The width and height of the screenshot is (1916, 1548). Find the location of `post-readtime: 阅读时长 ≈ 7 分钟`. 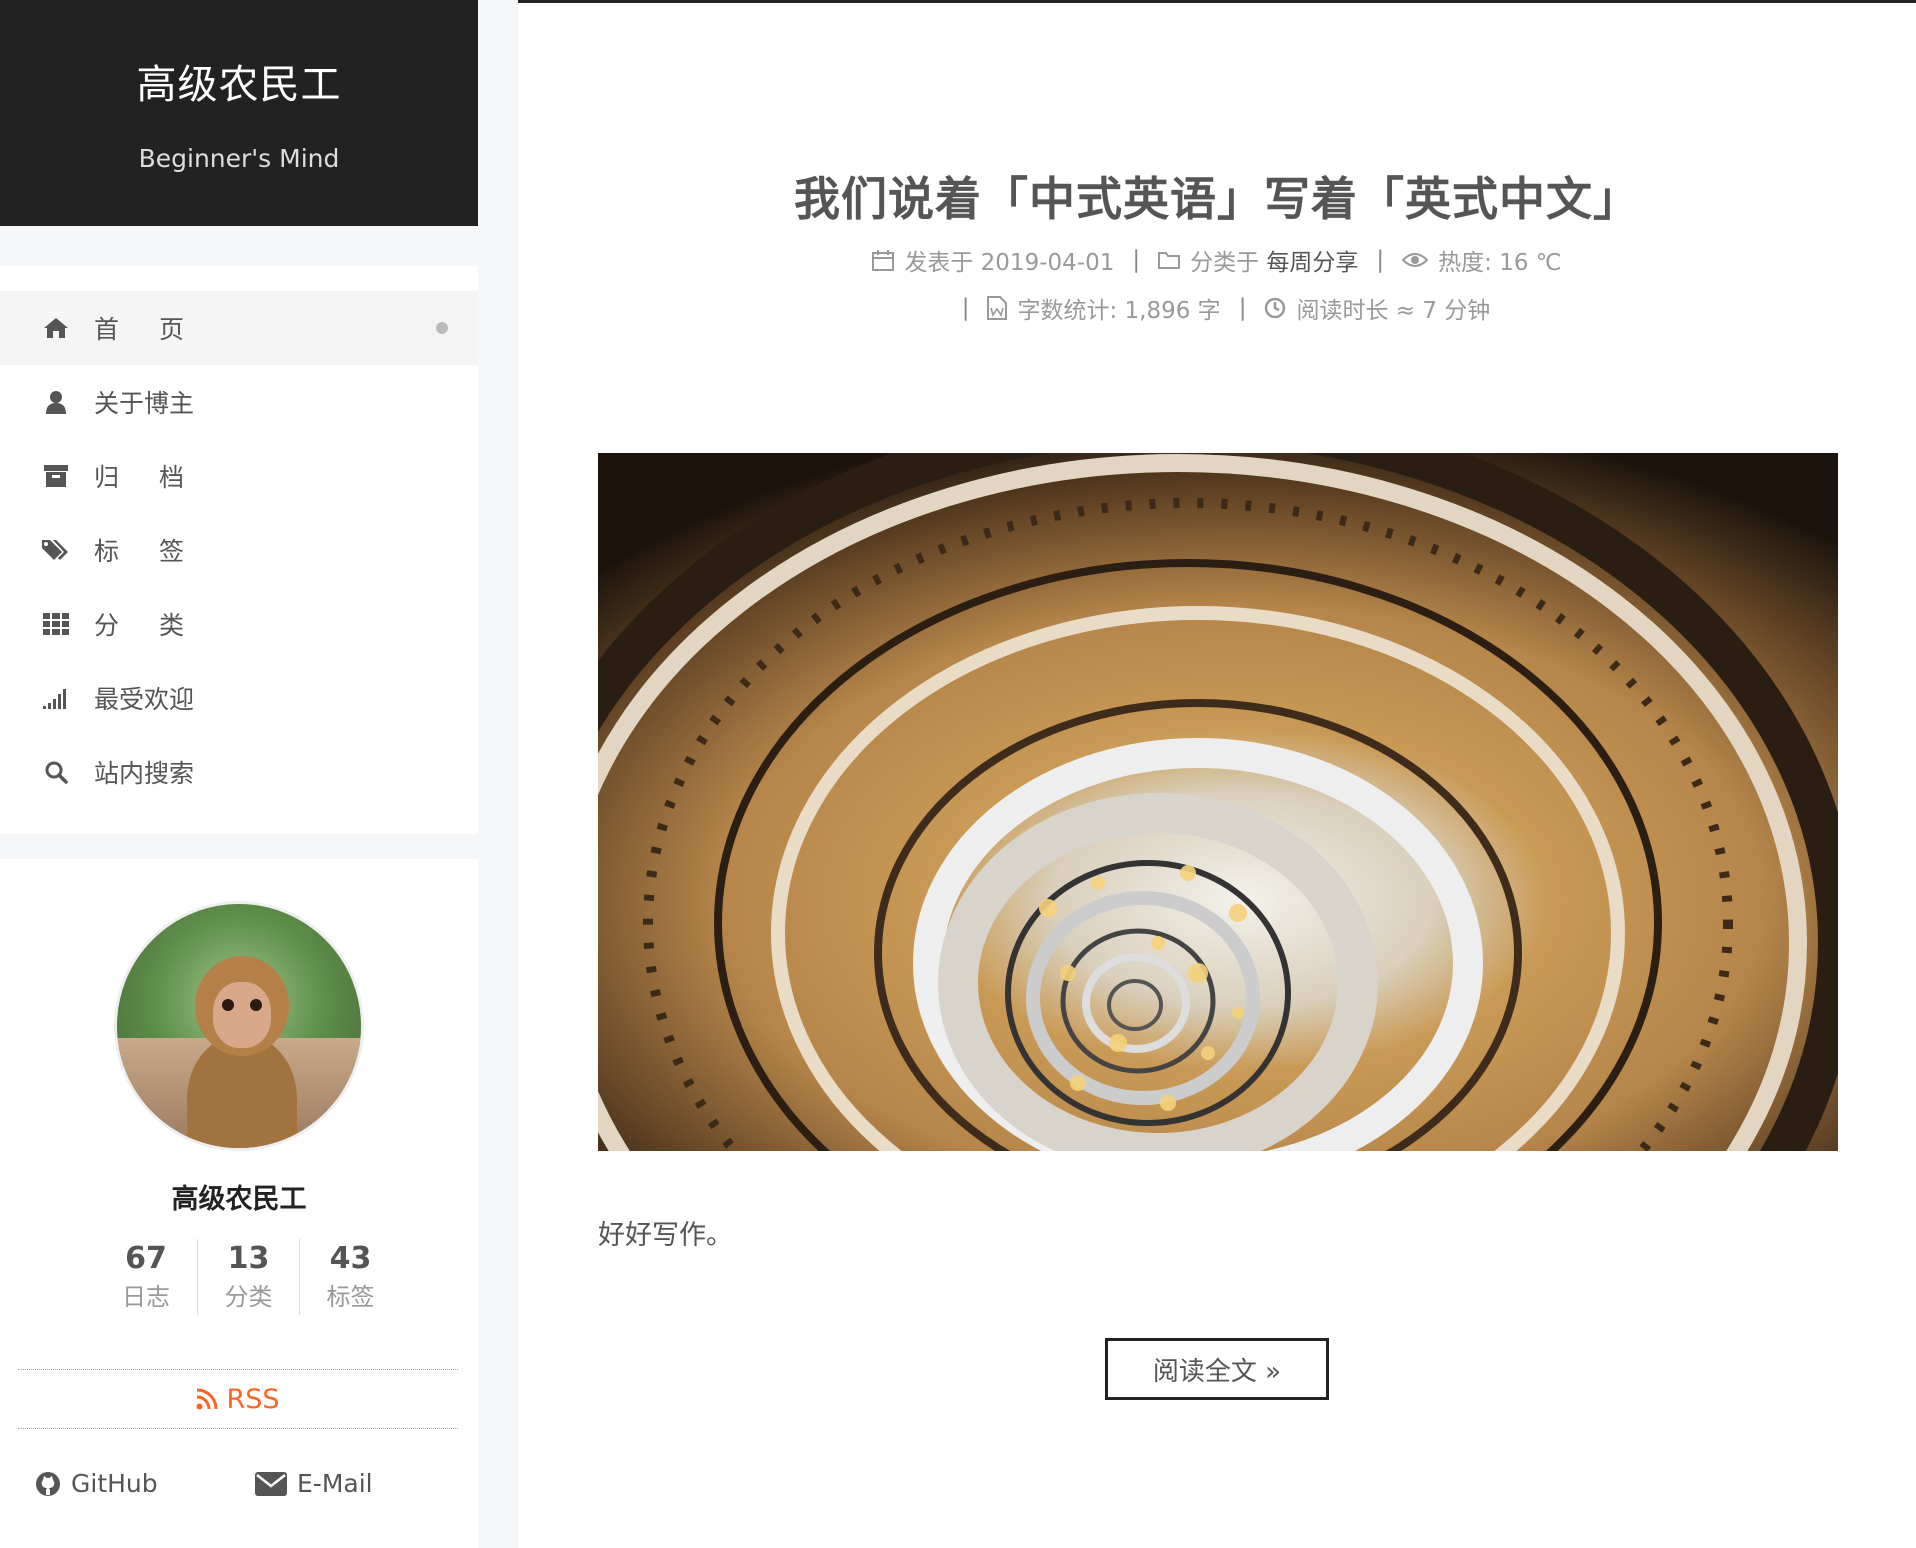

post-readtime: 阅读时长 ≈ 7 分钟 is located at coordinates (1377, 308).